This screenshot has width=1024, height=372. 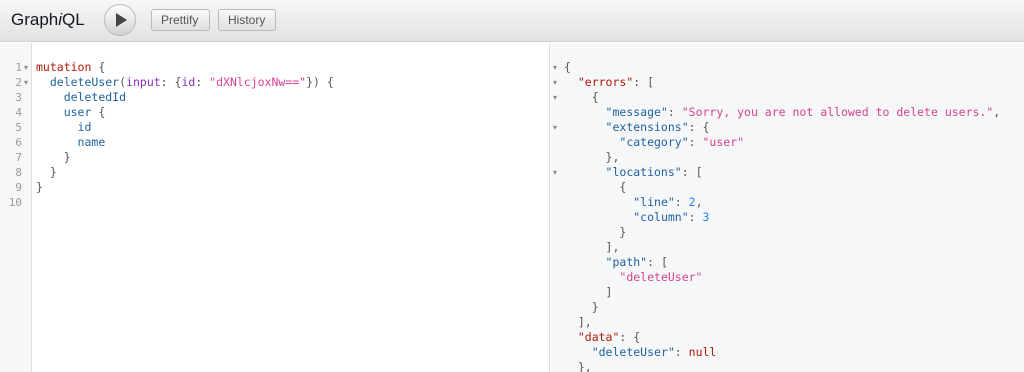 I want to click on result-line: "line": 2,, so click(x=668, y=202).